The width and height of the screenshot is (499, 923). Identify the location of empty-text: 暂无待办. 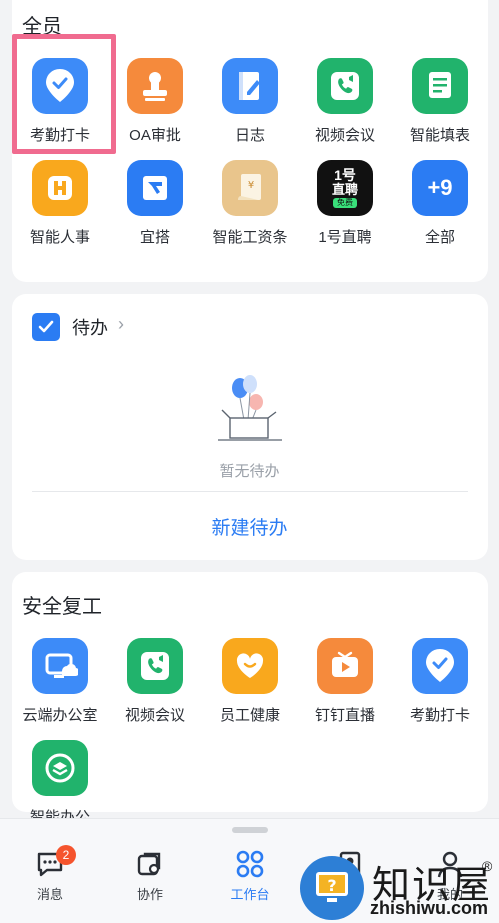
(249, 471).